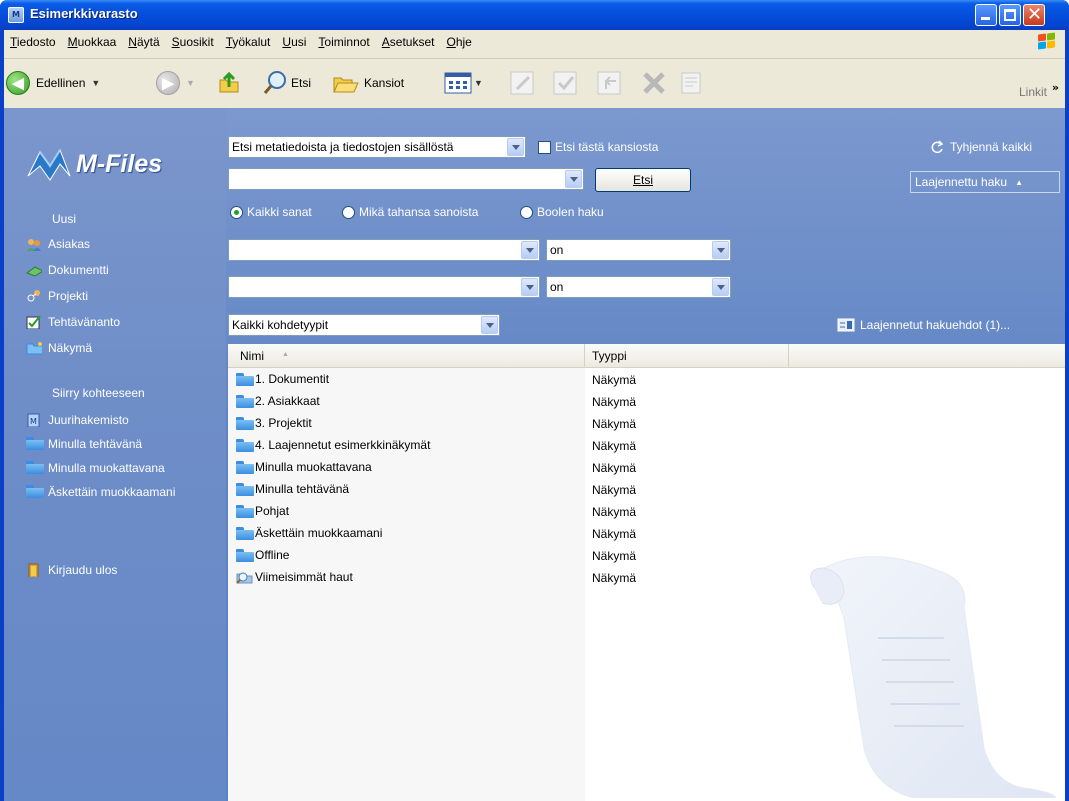 The image size is (1069, 801). What do you see at coordinates (646, 402) in the screenshot?
I see `list-item: 2. Asiakkaat Näkymä` at bounding box center [646, 402].